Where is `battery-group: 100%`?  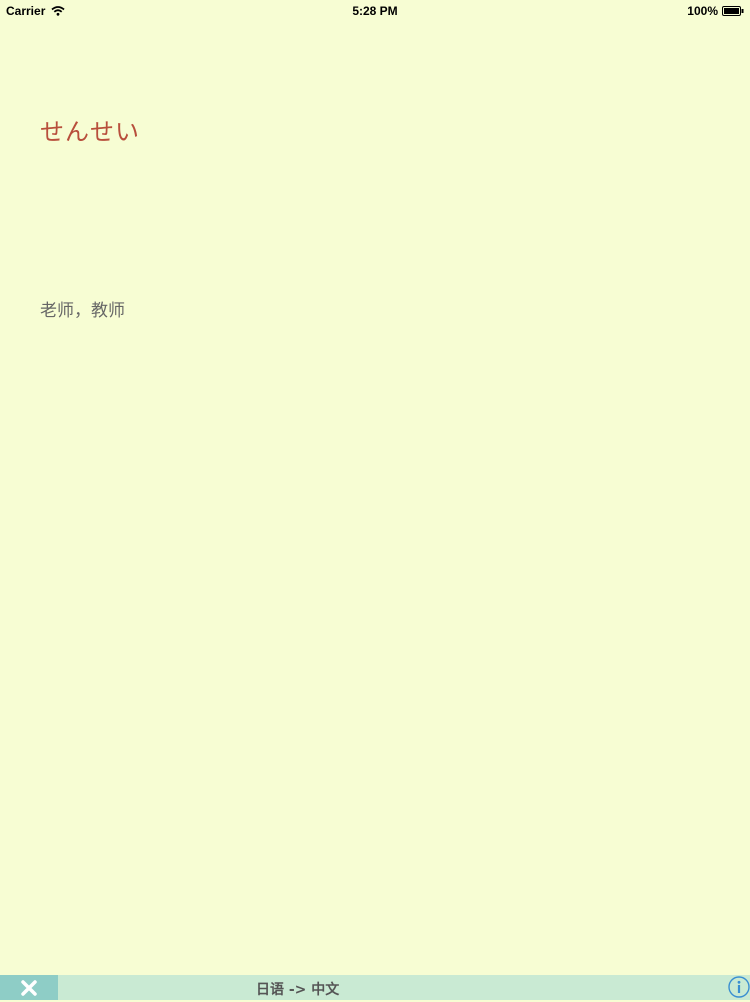
battery-group: 100% is located at coordinates (715, 11).